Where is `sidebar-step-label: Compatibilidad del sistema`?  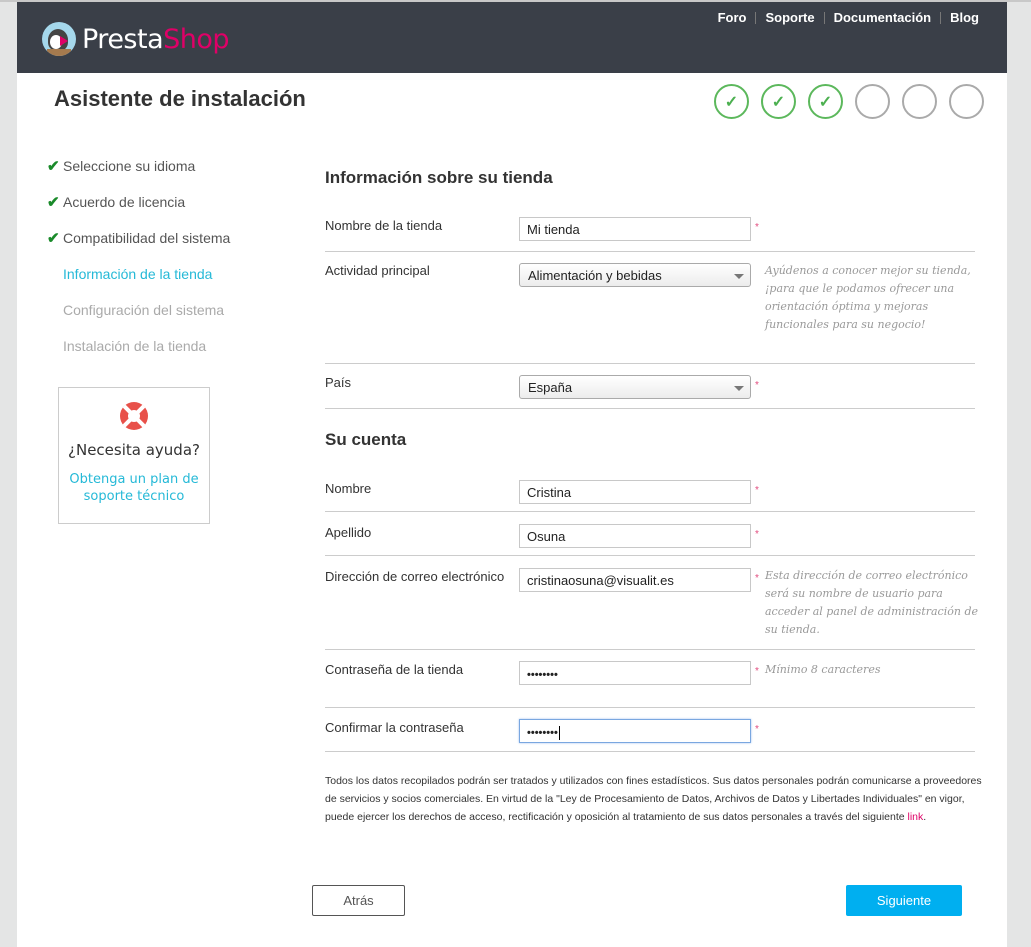 sidebar-step-label: Compatibilidad del sistema is located at coordinates (147, 238).